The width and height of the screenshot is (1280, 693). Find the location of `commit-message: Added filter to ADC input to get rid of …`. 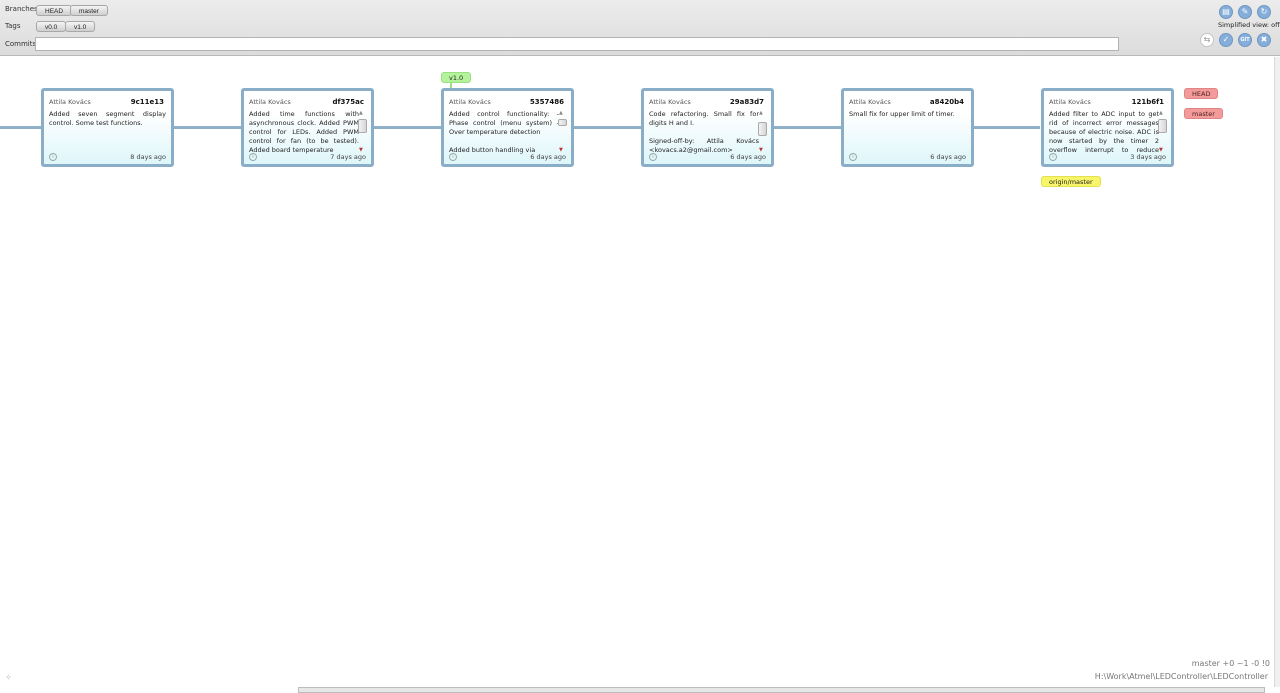

commit-message: Added filter to ADC input to get rid of … is located at coordinates (1104, 132).